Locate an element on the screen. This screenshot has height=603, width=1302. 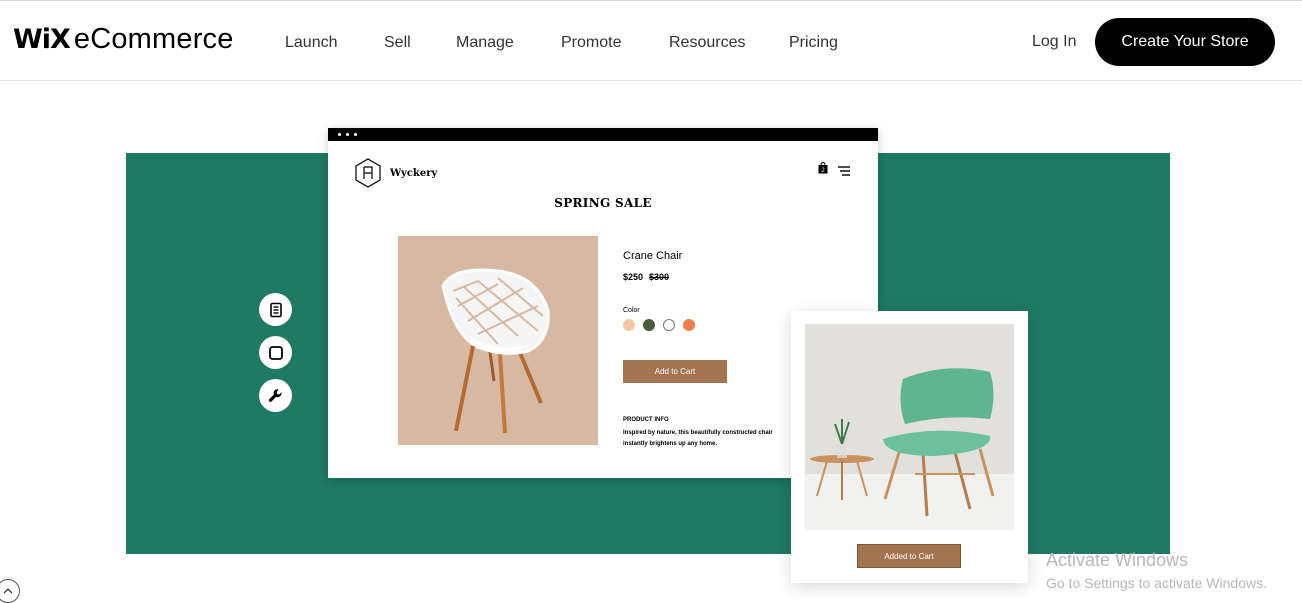
chevron-up-icon is located at coordinates (8, 591).